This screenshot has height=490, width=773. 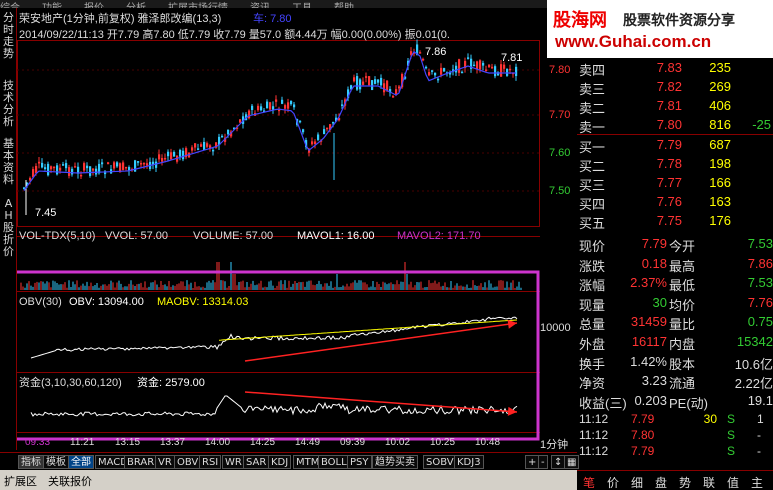 What do you see at coordinates (442, 442) in the screenshot?
I see `time-axis-tick: 10:25` at bounding box center [442, 442].